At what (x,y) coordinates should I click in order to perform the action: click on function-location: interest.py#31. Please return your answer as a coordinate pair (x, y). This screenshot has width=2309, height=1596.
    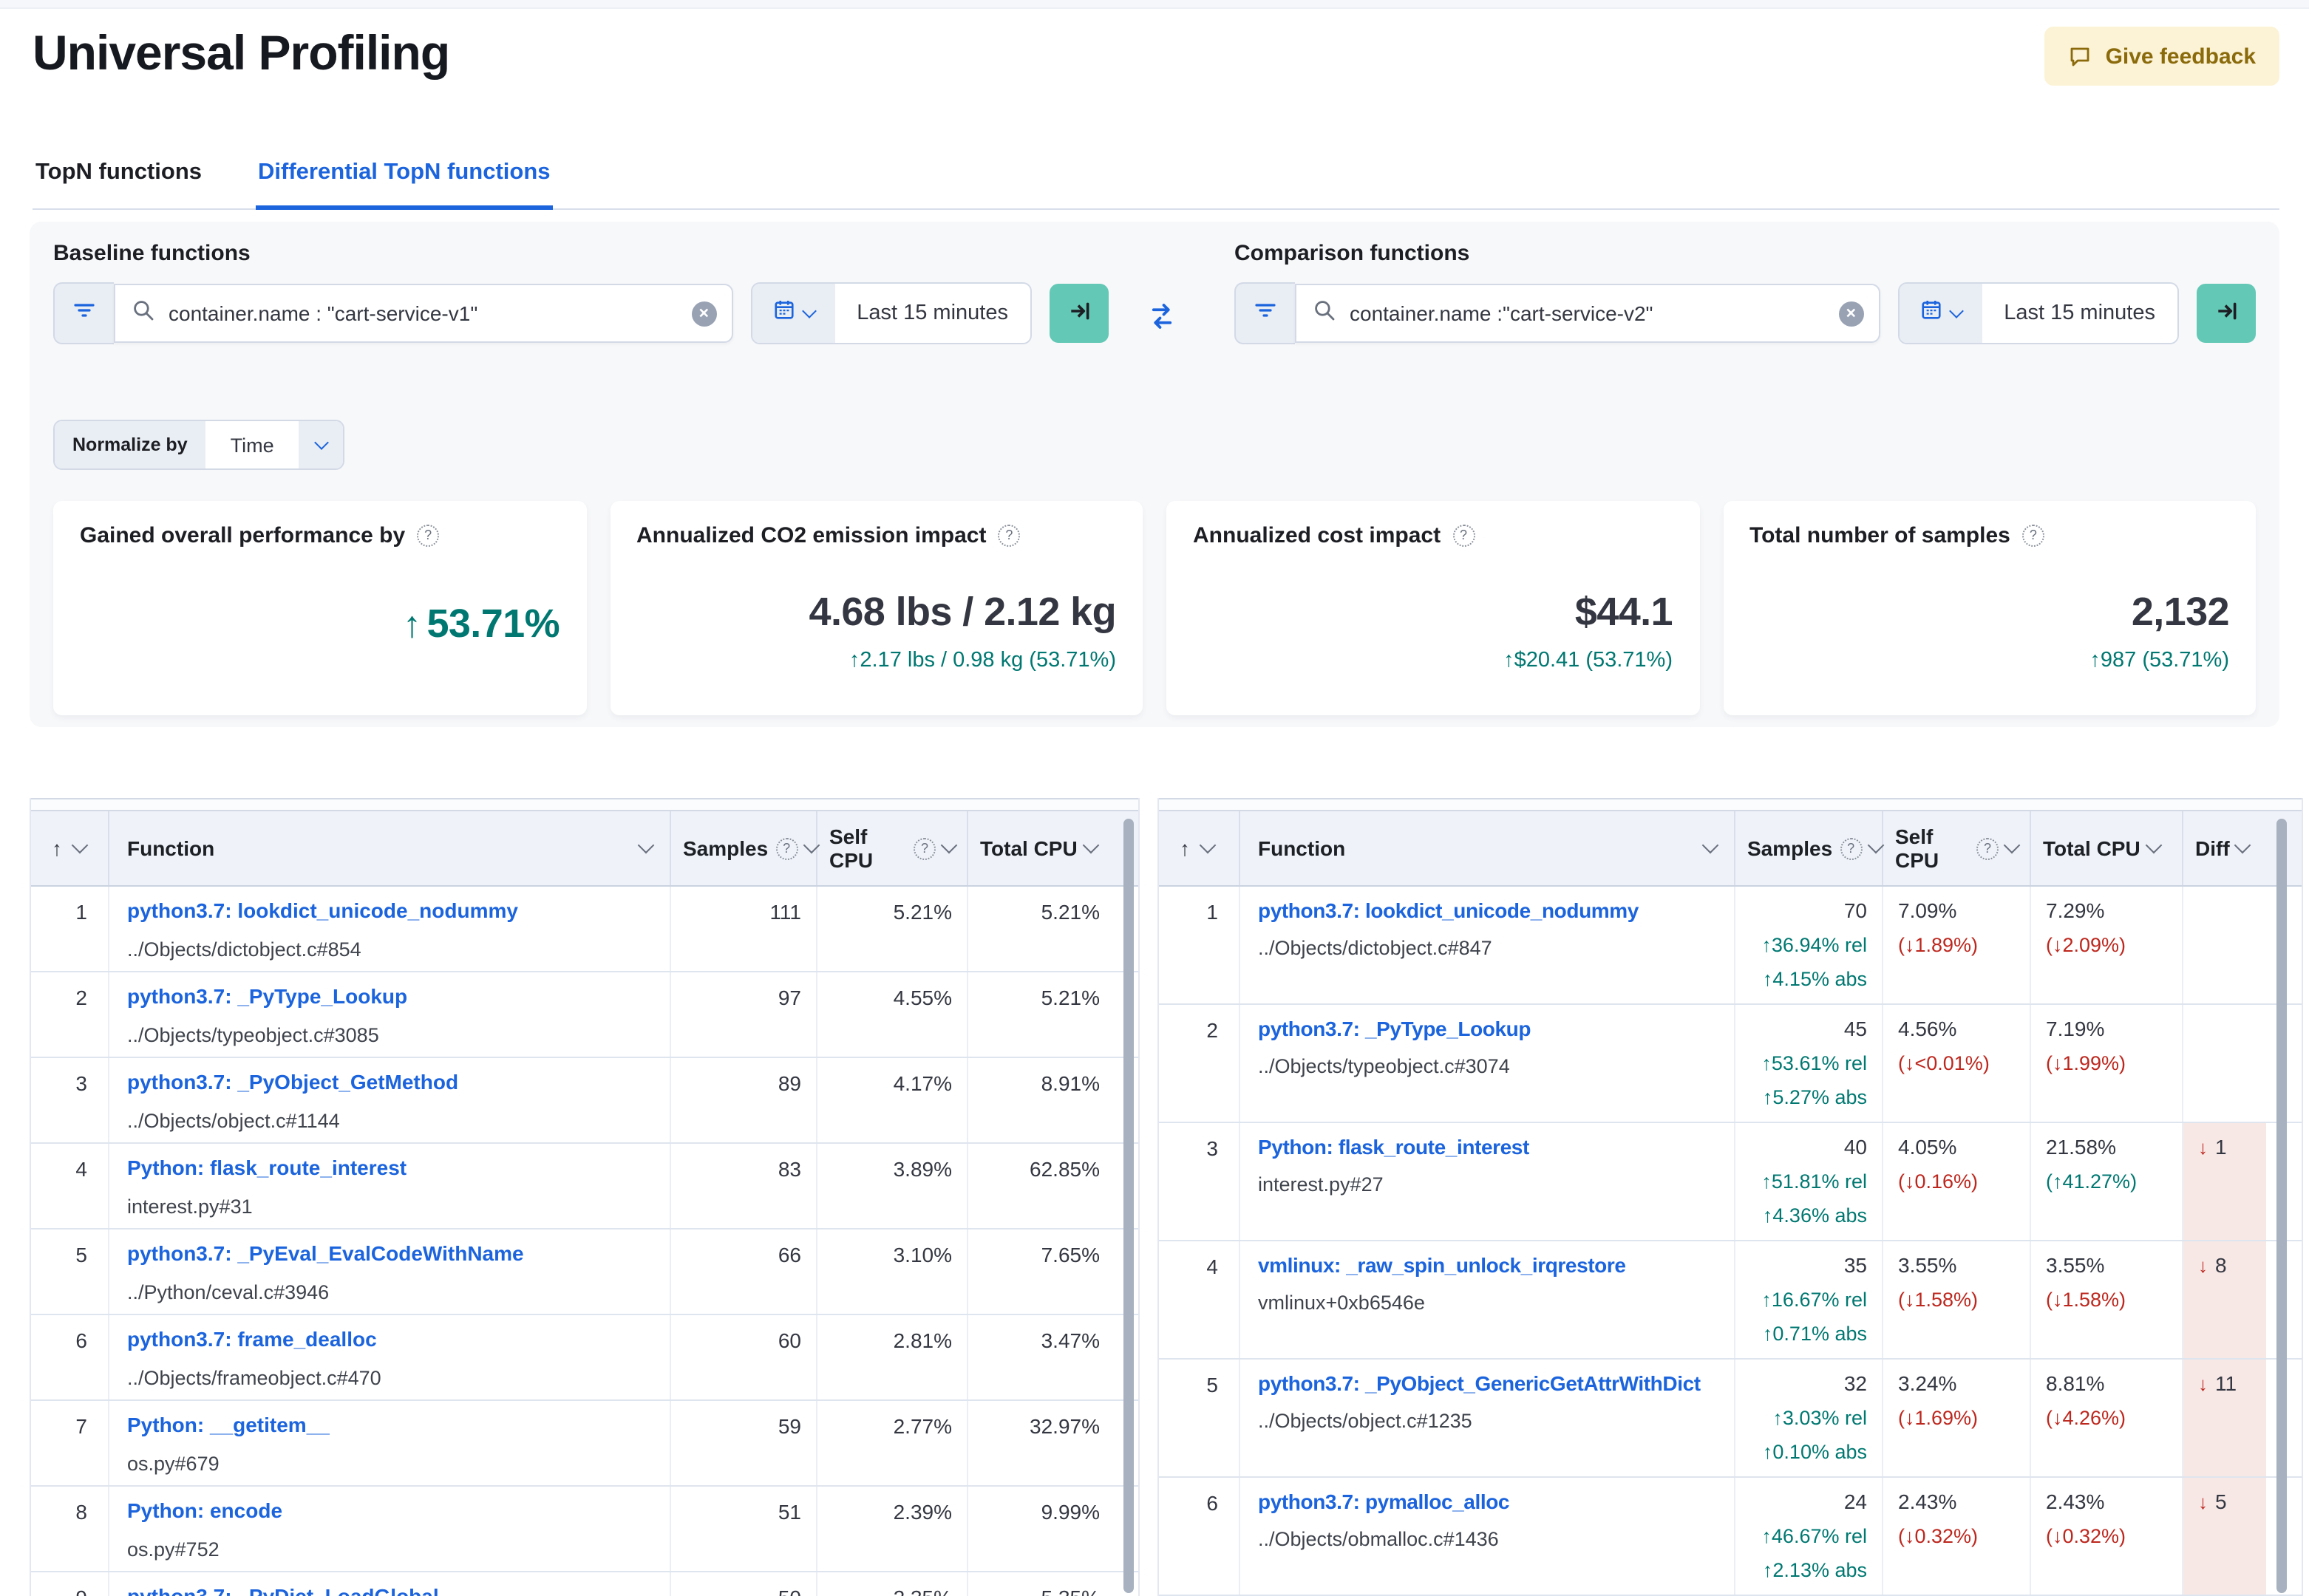
    Looking at the image, I should click on (190, 1207).